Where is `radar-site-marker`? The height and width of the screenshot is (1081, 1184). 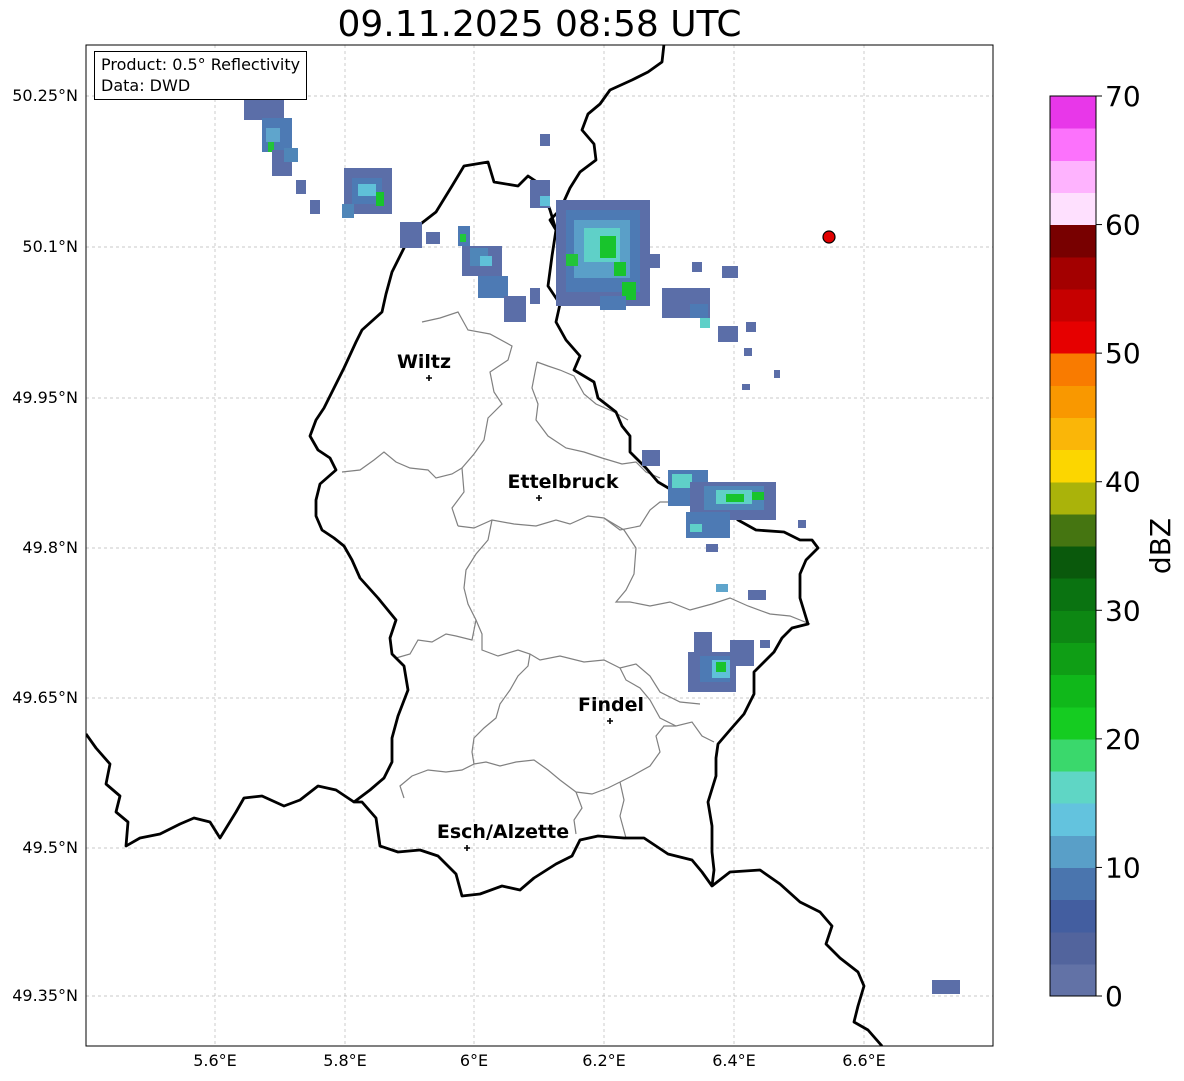
radar-site-marker is located at coordinates (829, 237).